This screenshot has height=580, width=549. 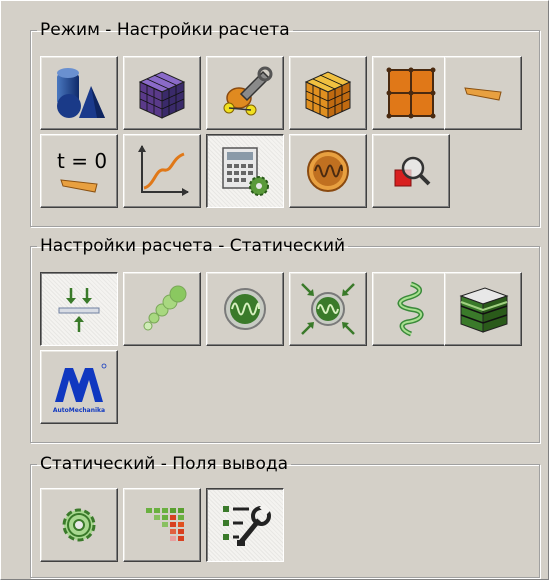 I want to click on calculator-gear-button, so click(x=245, y=171).